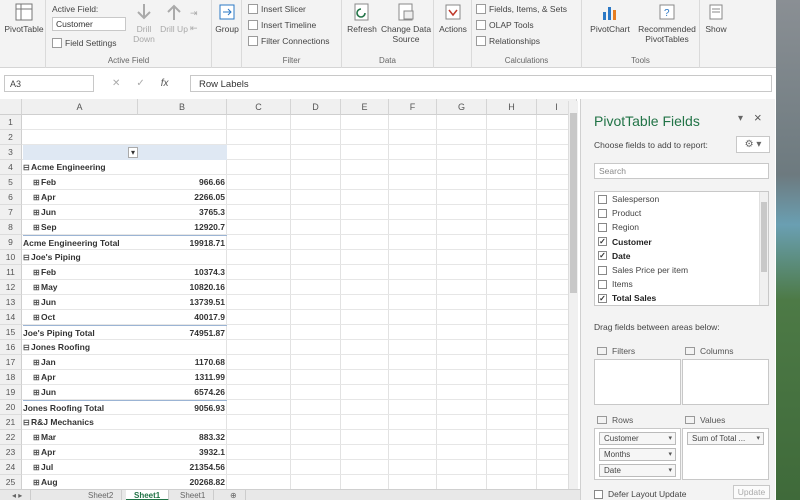  What do you see at coordinates (681, 213) in the screenshot?
I see `field-item: Product` at bounding box center [681, 213].